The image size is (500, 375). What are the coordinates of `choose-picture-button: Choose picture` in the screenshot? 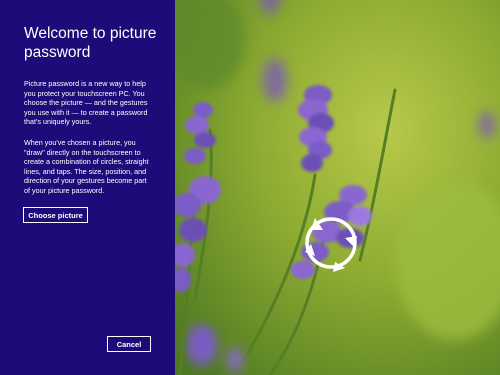 It's located at (55, 215).